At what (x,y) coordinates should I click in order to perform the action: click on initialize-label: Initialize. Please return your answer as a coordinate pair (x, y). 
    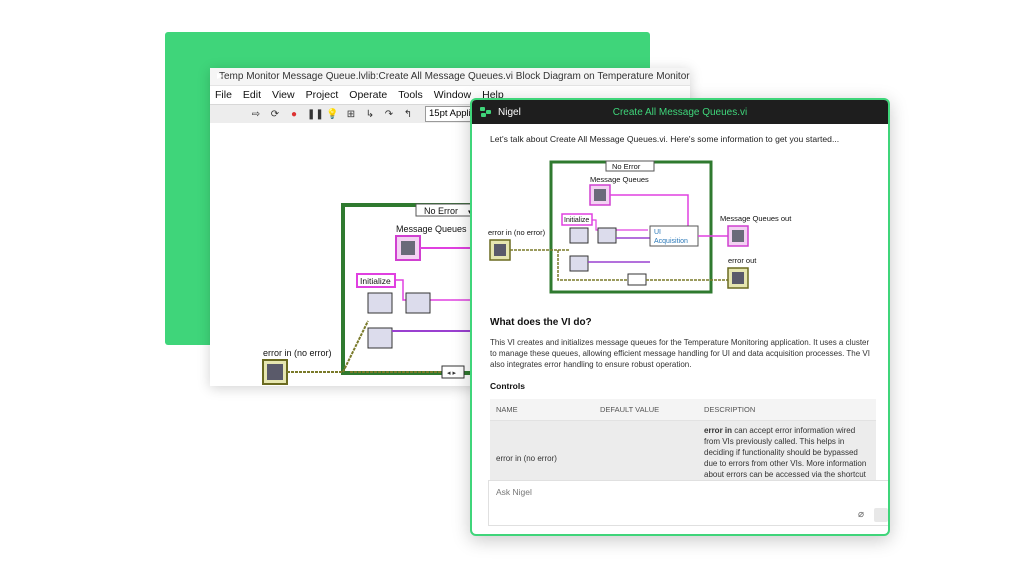
    Looking at the image, I should click on (375, 281).